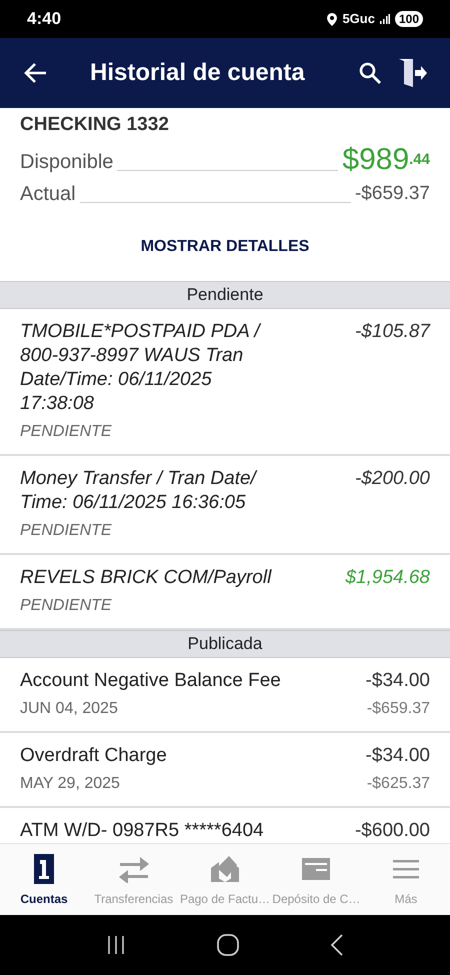 This screenshot has width=450, height=975. What do you see at coordinates (227, 945) in the screenshot?
I see `home-icon` at bounding box center [227, 945].